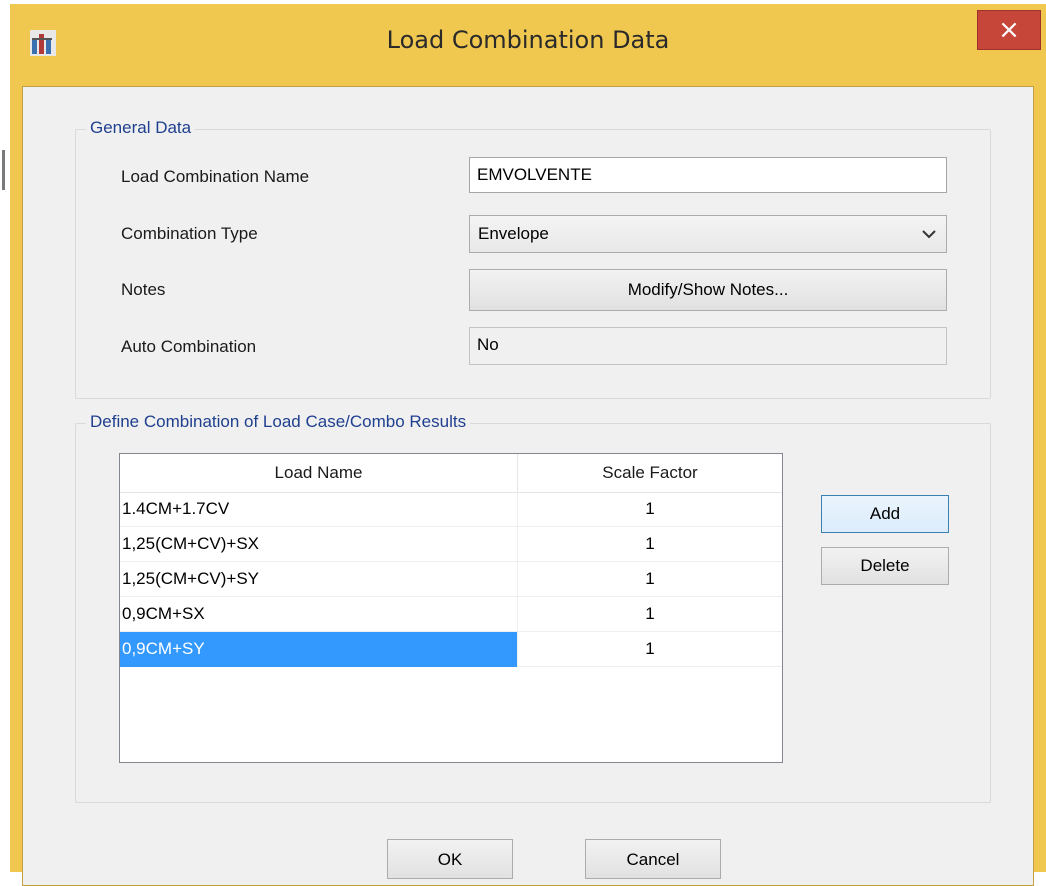  I want to click on title-bar: Load Combination Data ×, so click(528, 45).